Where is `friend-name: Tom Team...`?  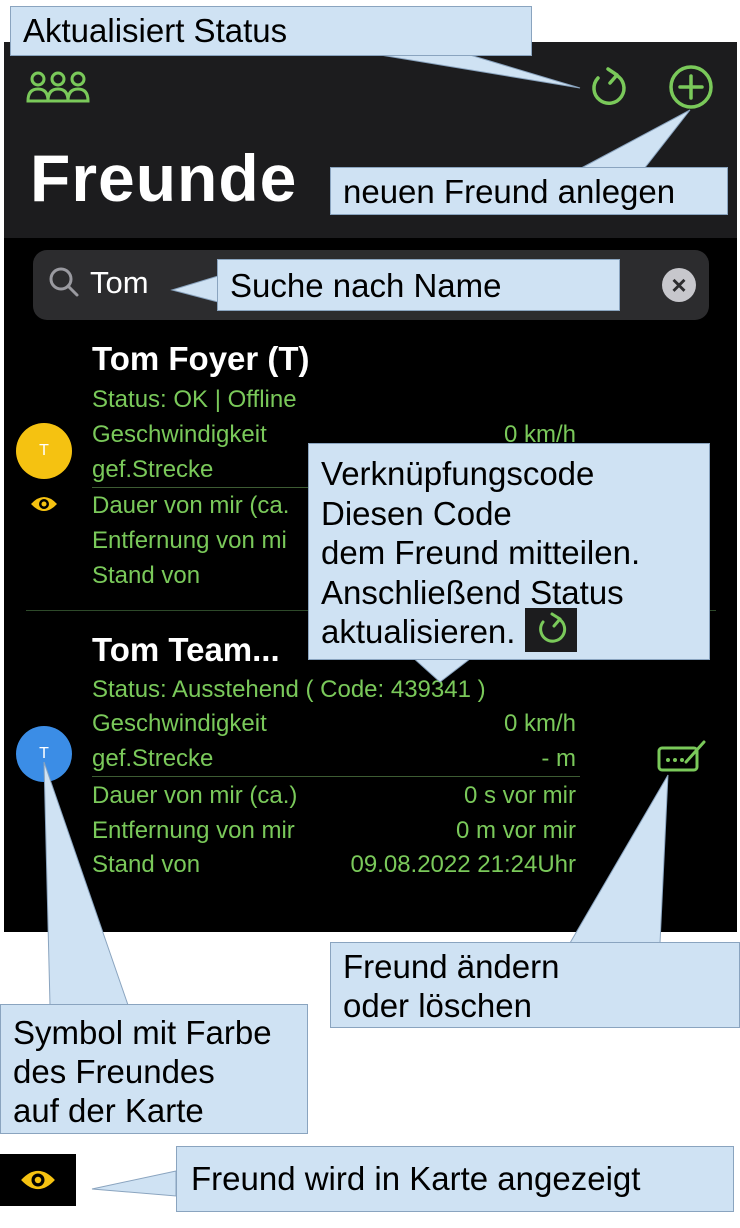
friend-name: Tom Team... is located at coordinates (186, 650).